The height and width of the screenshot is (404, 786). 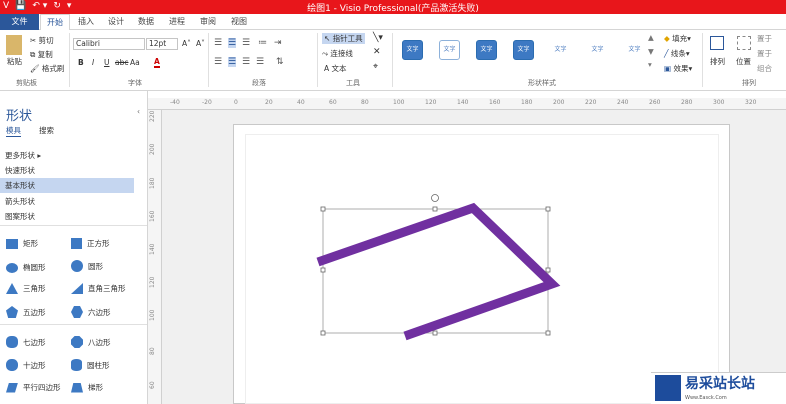 What do you see at coordinates (668, 388) in the screenshot?
I see `watermark-logo-icon` at bounding box center [668, 388].